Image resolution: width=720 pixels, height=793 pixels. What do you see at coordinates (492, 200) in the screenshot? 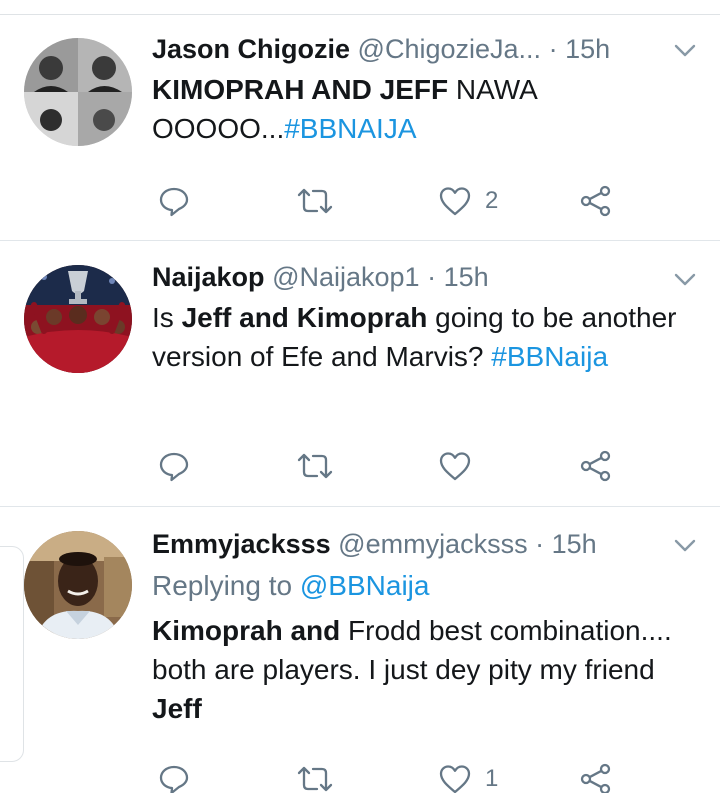
I see `like-count: 2` at bounding box center [492, 200].